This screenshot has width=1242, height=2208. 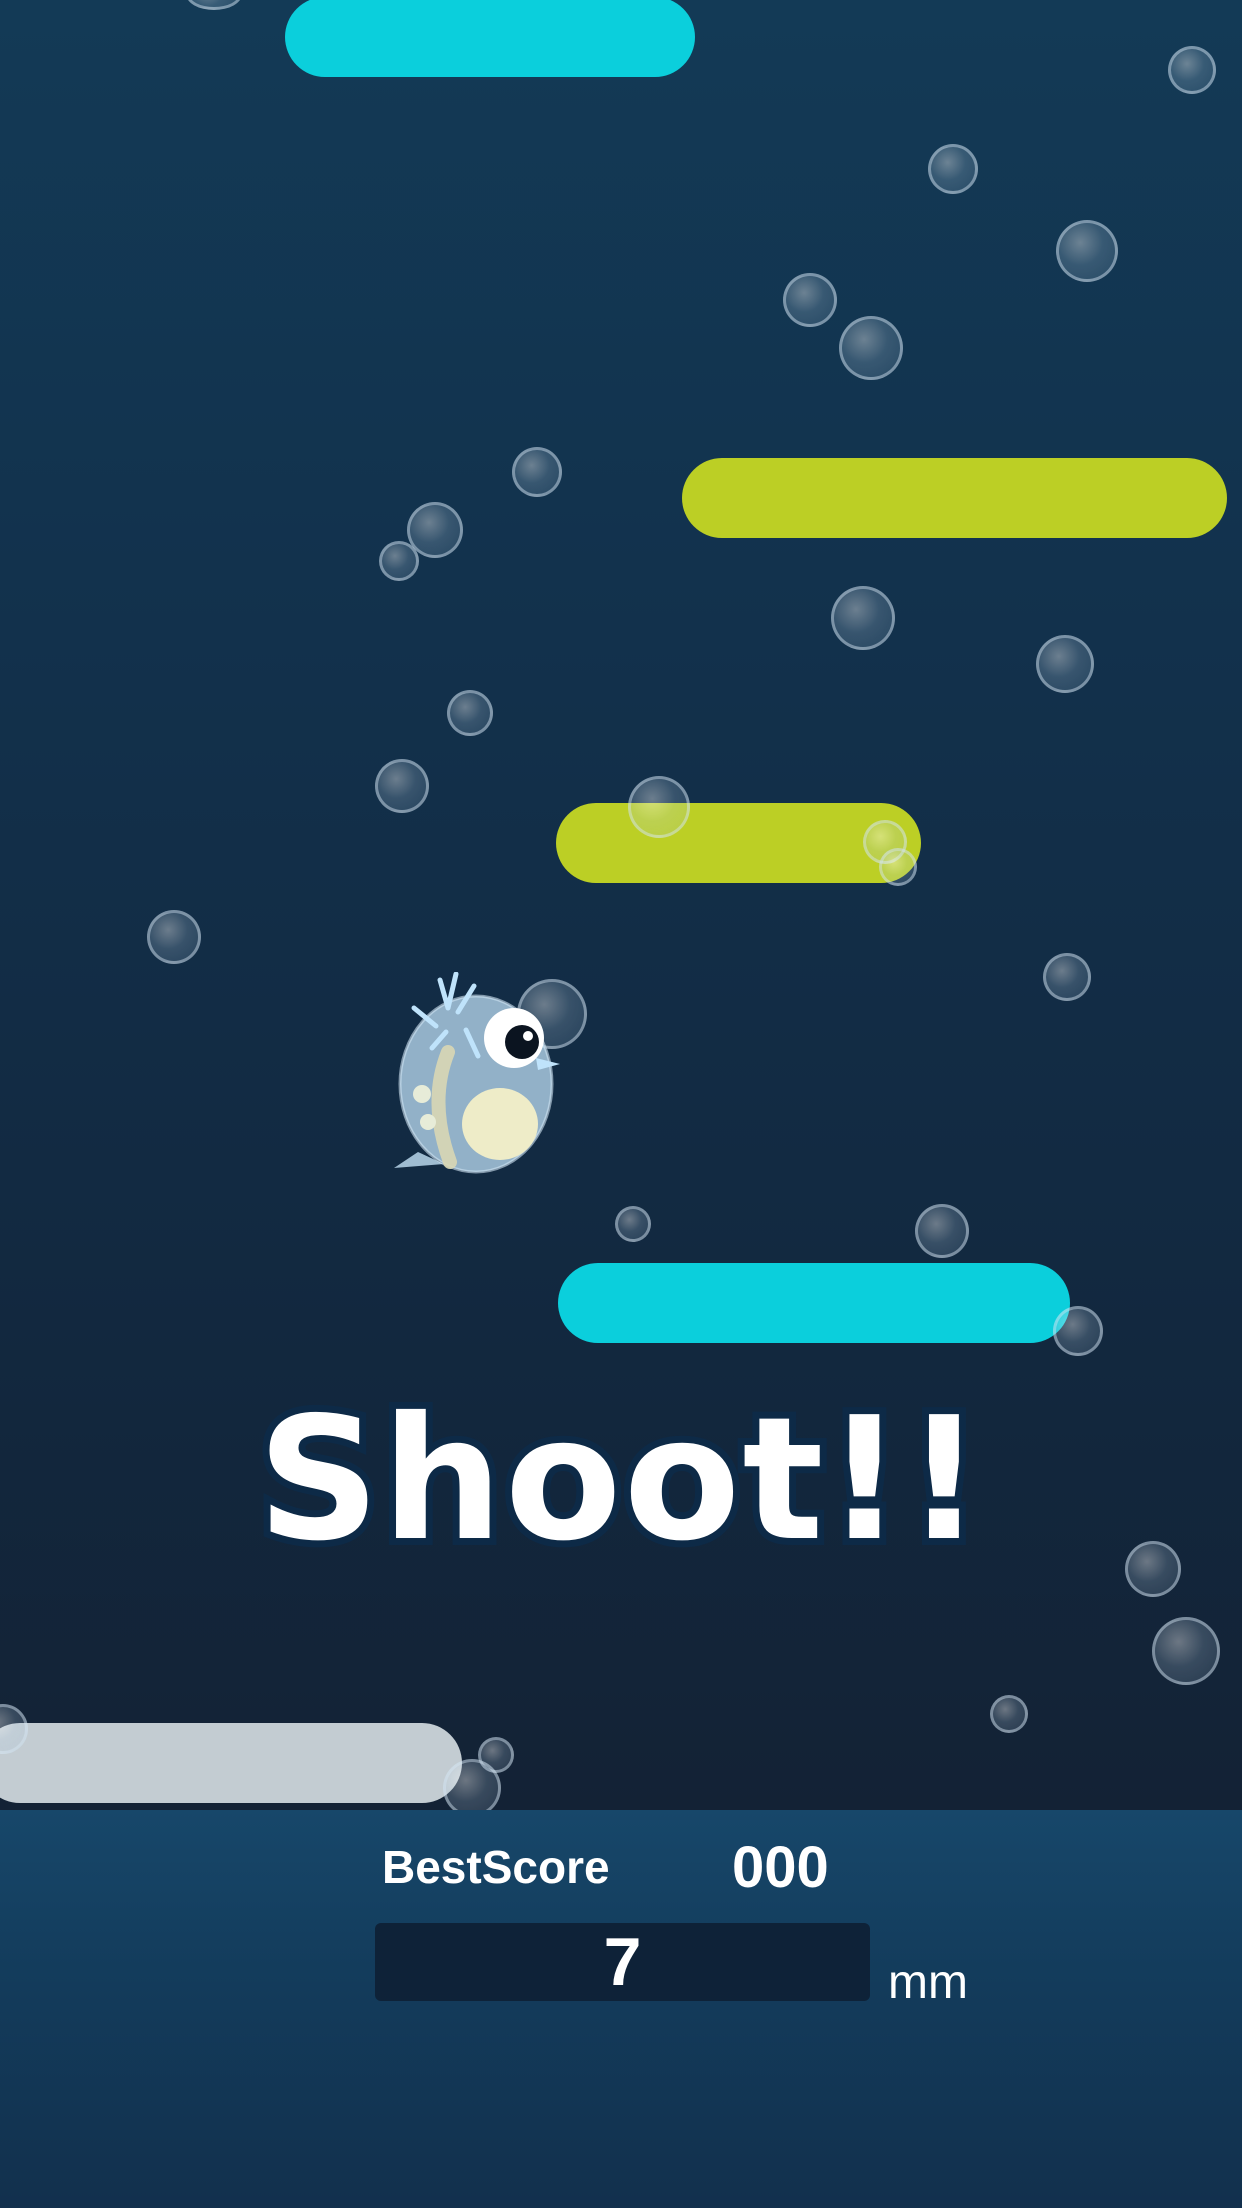 What do you see at coordinates (780, 1867) in the screenshot?
I see `best-score-value: 000` at bounding box center [780, 1867].